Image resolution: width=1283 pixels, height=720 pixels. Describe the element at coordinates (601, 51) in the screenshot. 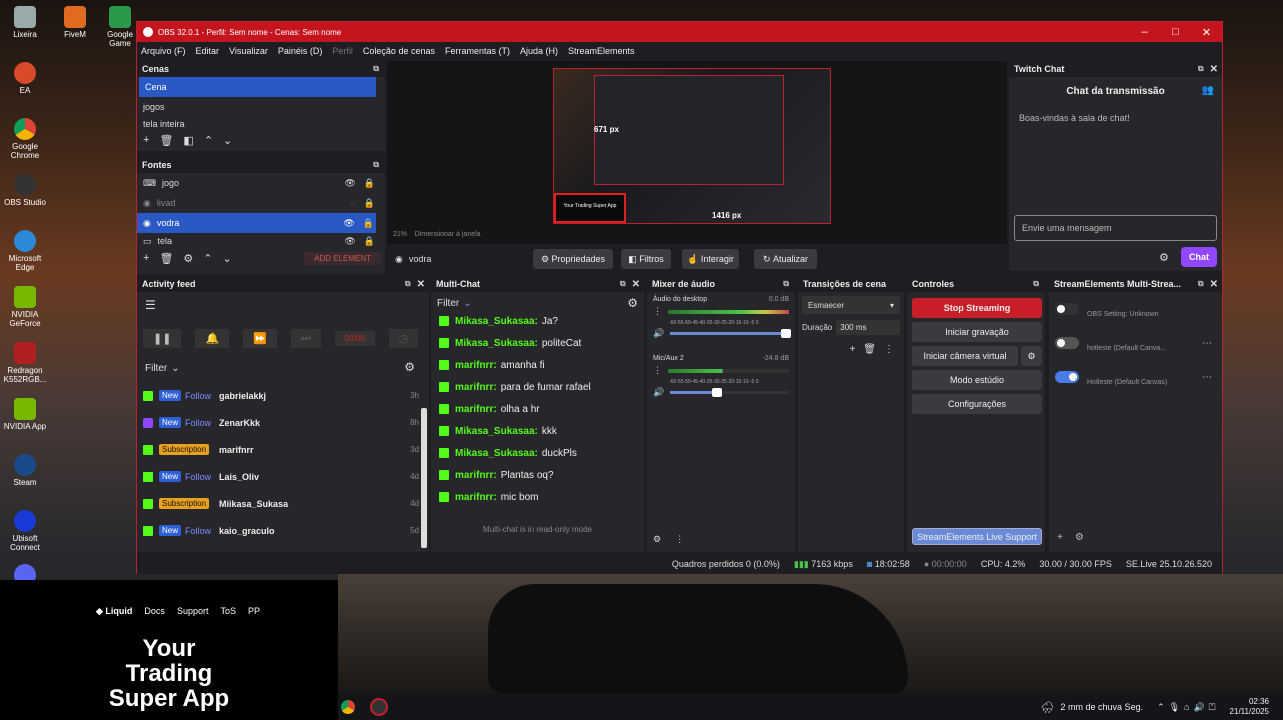

I see `menu-streamelements: StreamElements` at that location.